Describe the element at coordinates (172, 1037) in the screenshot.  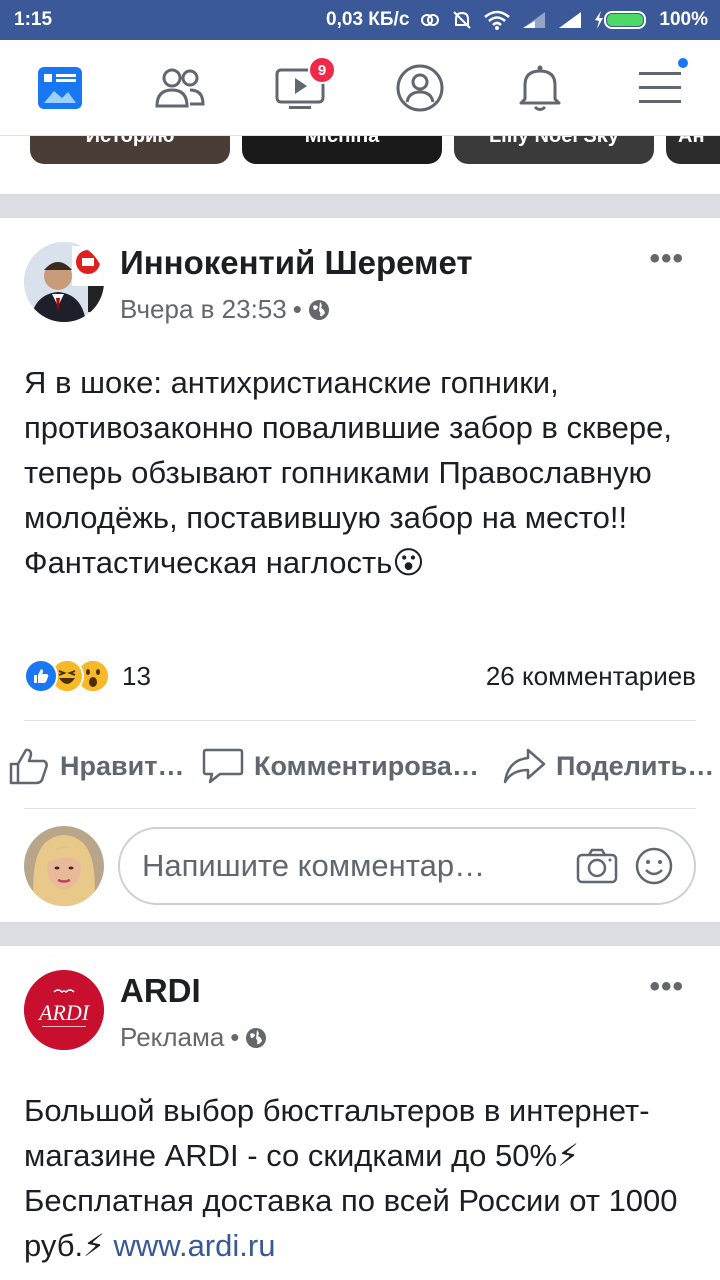
I see `sponsored-label: Реклама` at that location.